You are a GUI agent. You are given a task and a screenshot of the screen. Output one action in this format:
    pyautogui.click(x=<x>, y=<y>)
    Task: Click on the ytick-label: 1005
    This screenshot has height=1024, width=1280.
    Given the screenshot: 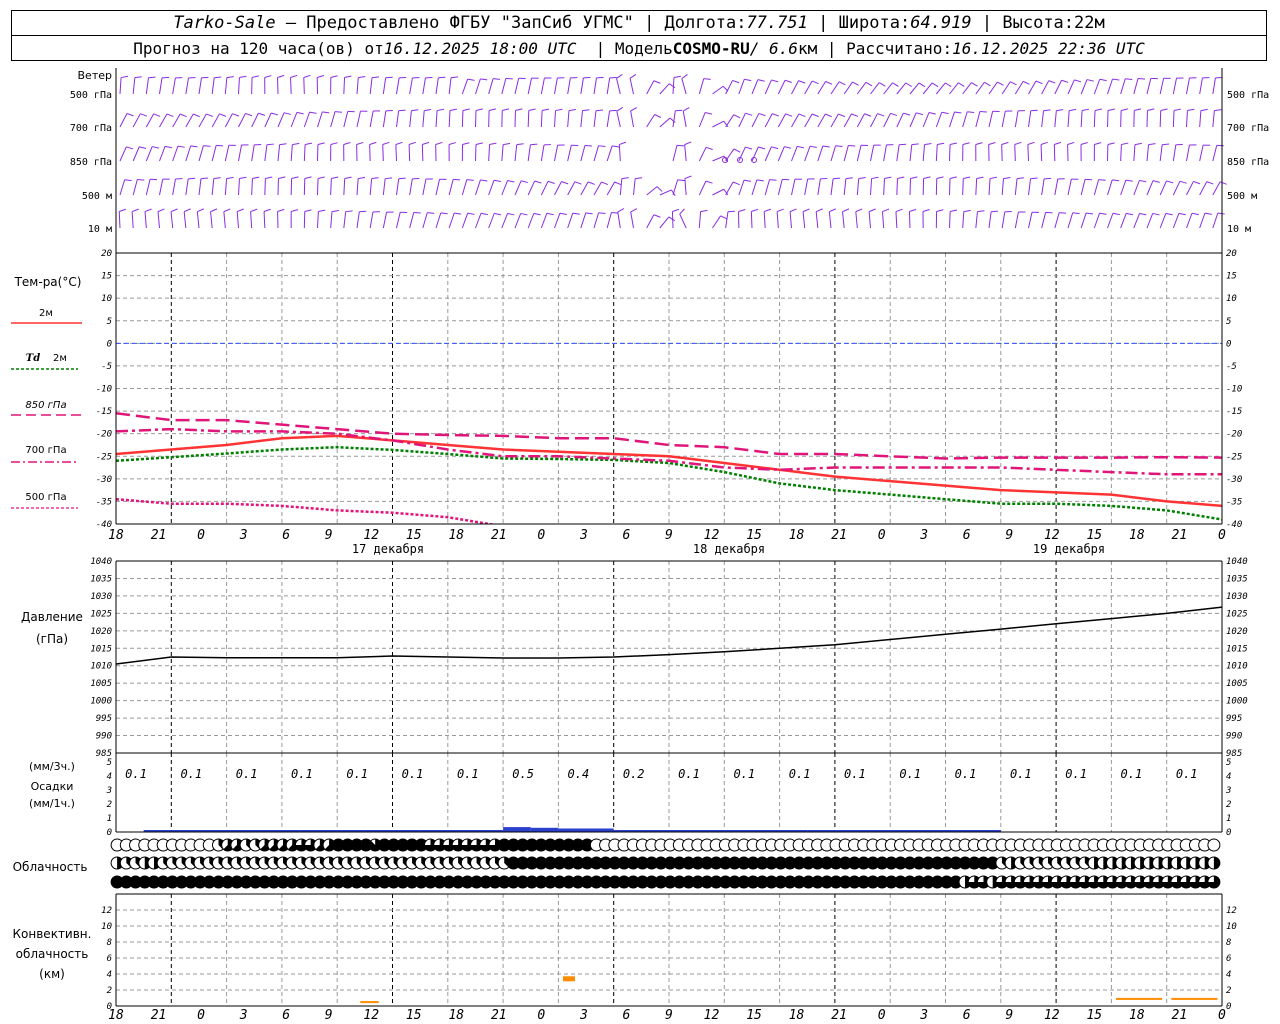 What is the action you would take?
    pyautogui.click(x=1237, y=684)
    